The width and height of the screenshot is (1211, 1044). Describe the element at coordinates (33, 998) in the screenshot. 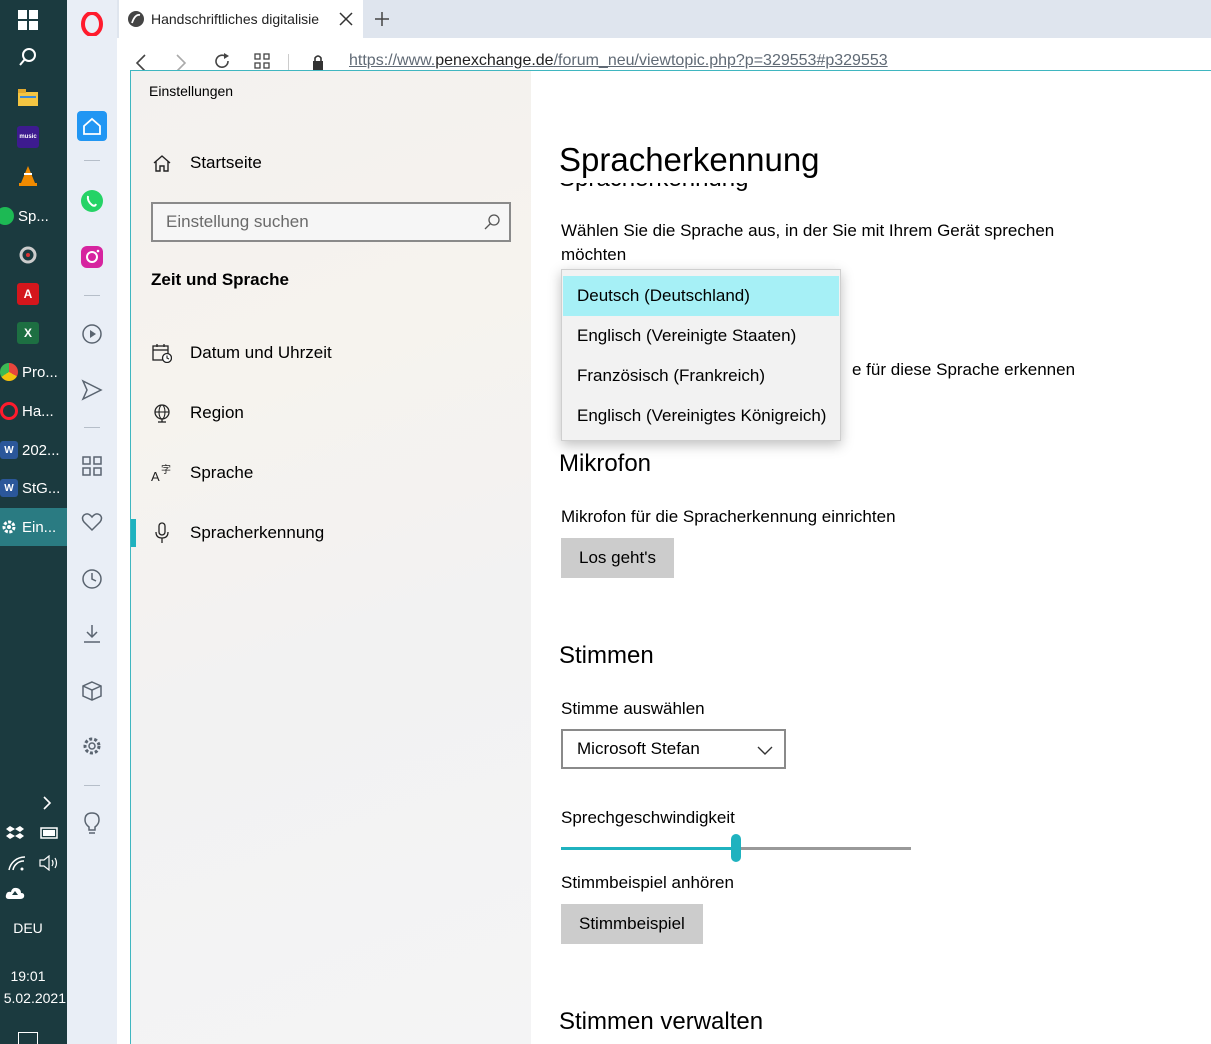

I see `clock-date: 5.02.2021` at that location.